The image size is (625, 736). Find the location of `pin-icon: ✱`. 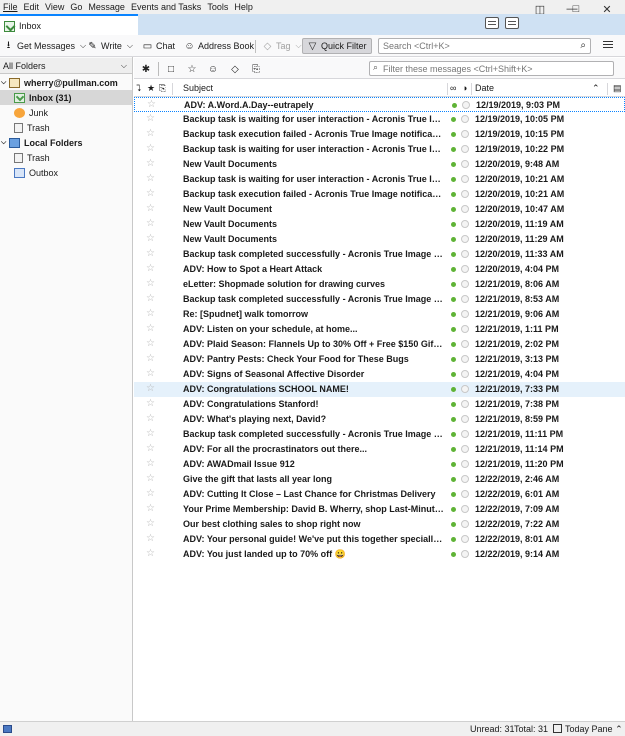

pin-icon: ✱ is located at coordinates (146, 69).